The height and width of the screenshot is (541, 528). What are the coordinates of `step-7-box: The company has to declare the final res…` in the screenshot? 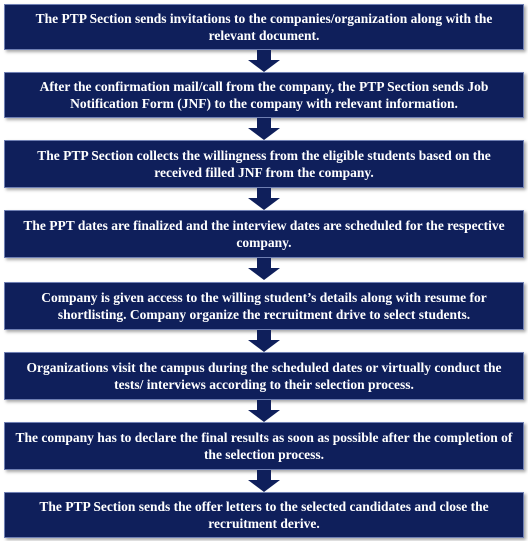 It's located at (264, 446).